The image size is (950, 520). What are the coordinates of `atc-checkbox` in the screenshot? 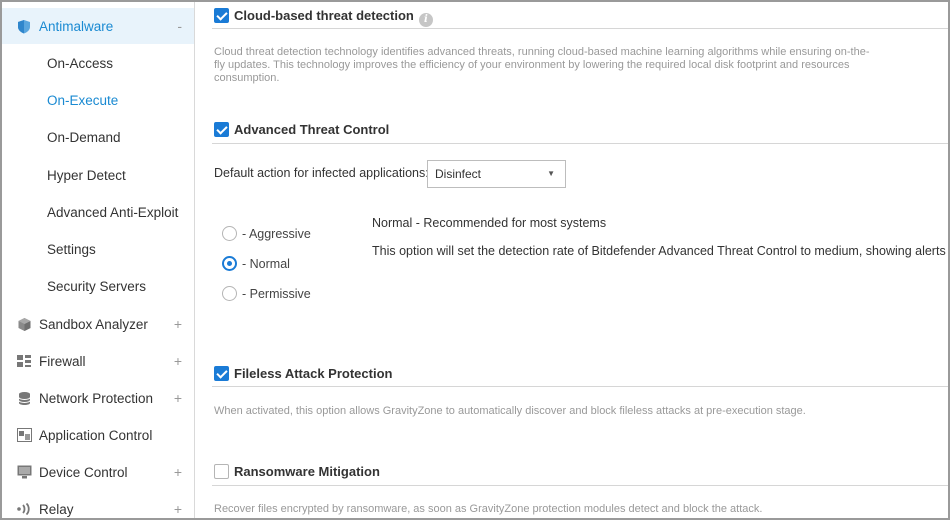 It's located at (221, 129).